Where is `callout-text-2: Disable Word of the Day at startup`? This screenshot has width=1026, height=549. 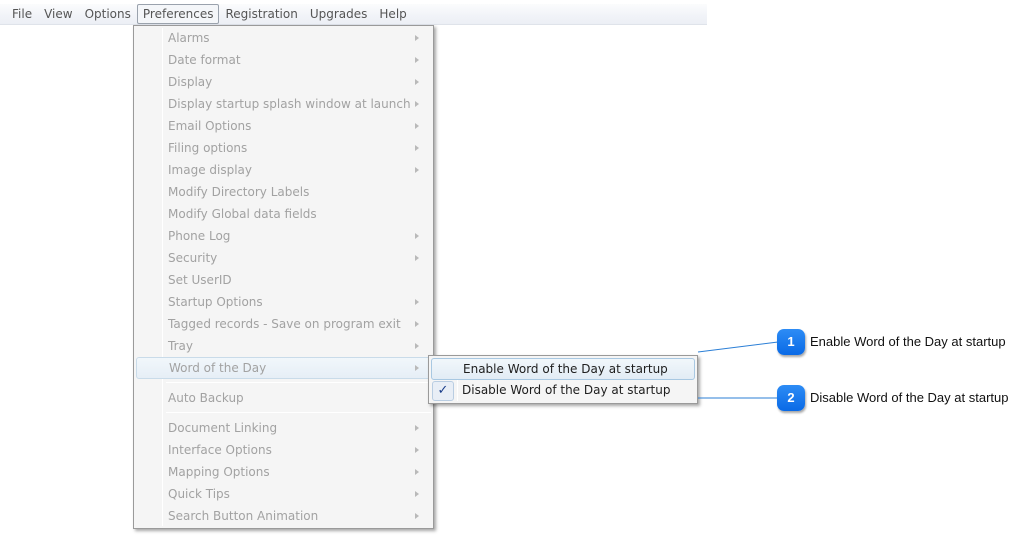 callout-text-2: Disable Word of the Day at startup is located at coordinates (909, 397).